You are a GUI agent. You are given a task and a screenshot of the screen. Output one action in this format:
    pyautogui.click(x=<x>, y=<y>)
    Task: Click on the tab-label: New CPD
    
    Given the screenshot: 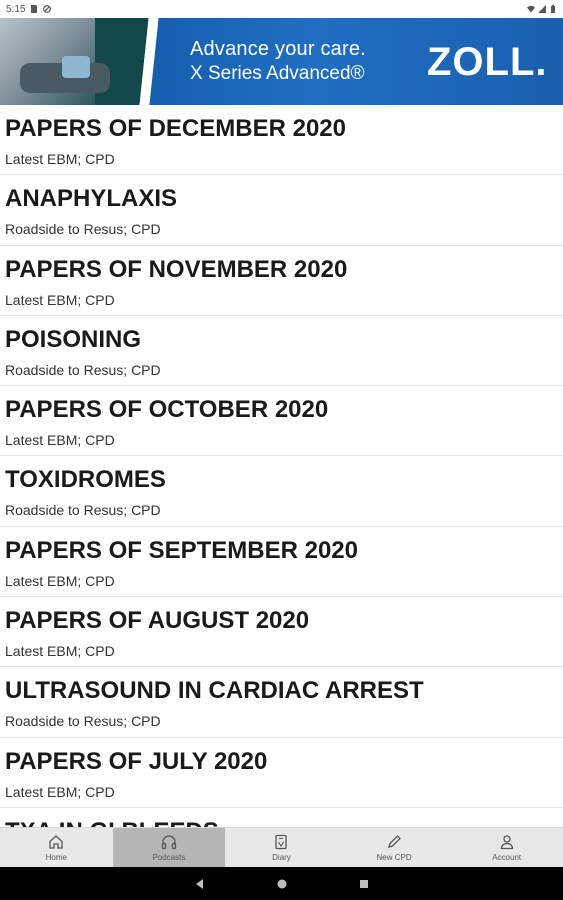 What is the action you would take?
    pyautogui.click(x=394, y=857)
    